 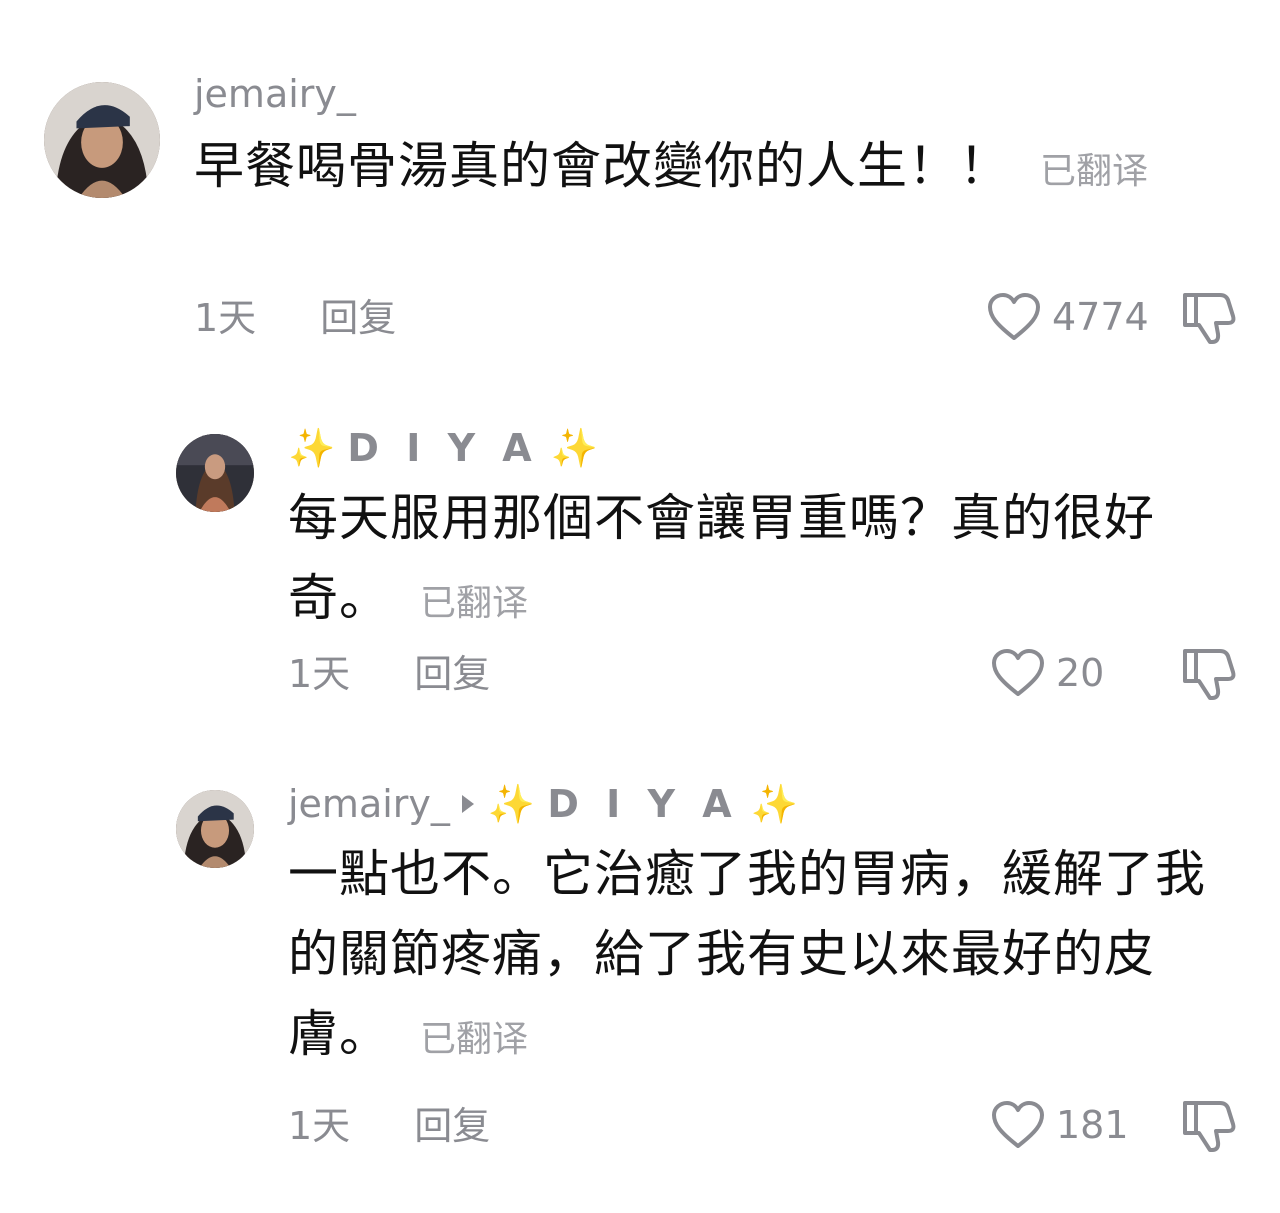 What do you see at coordinates (467, 803) in the screenshot?
I see `reply-arrow-icon` at bounding box center [467, 803].